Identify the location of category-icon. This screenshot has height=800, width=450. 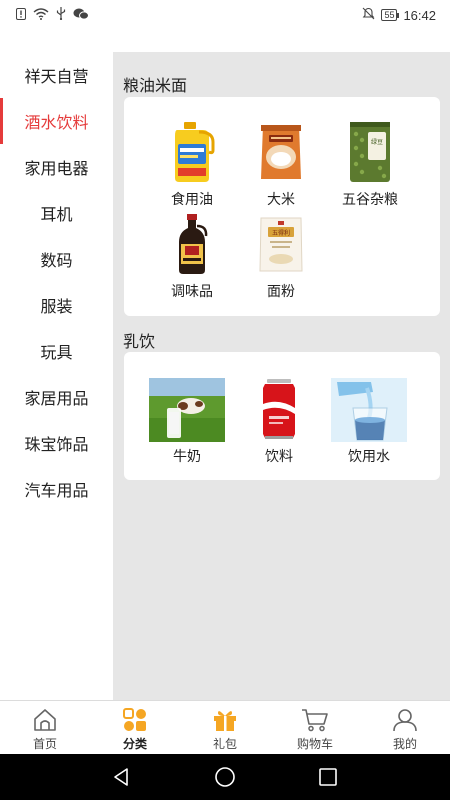
(135, 720).